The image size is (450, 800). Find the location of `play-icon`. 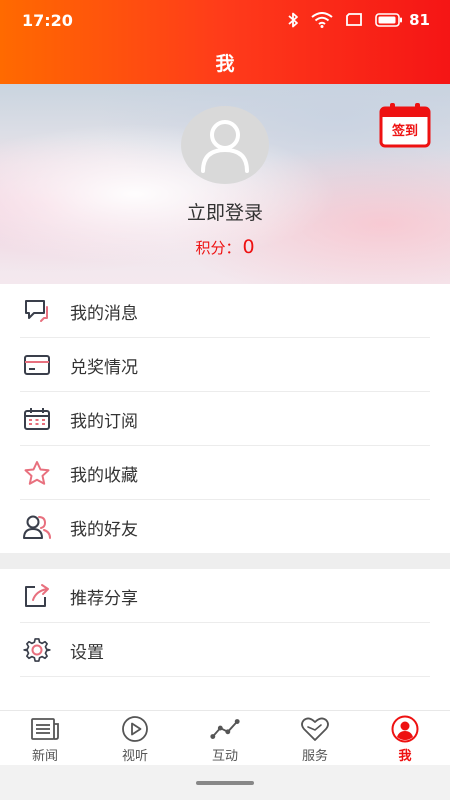

play-icon is located at coordinates (135, 729).